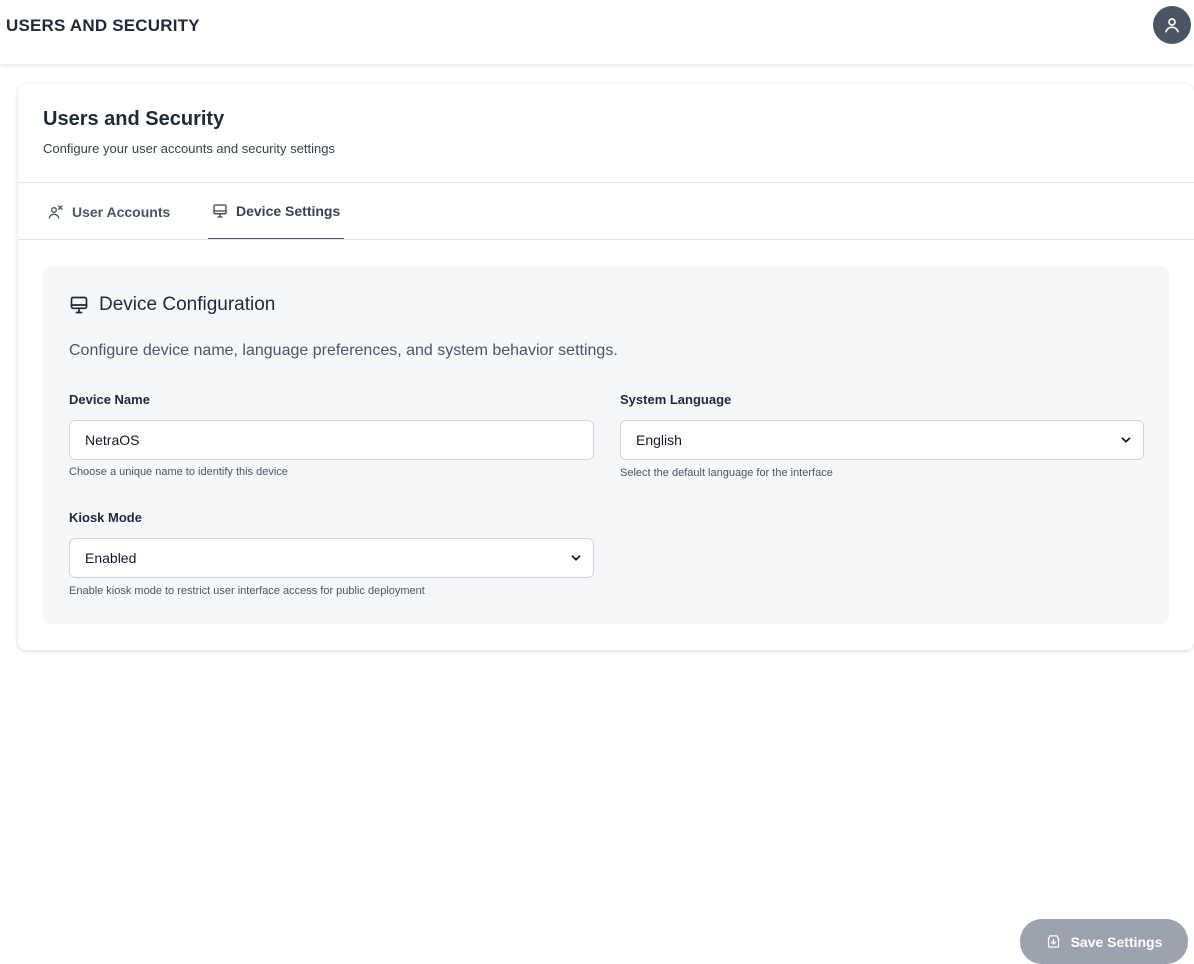 Image resolution: width=1194 pixels, height=964 pixels. What do you see at coordinates (1116, 941) in the screenshot?
I see `save-settings-label: Save Settings` at bounding box center [1116, 941].